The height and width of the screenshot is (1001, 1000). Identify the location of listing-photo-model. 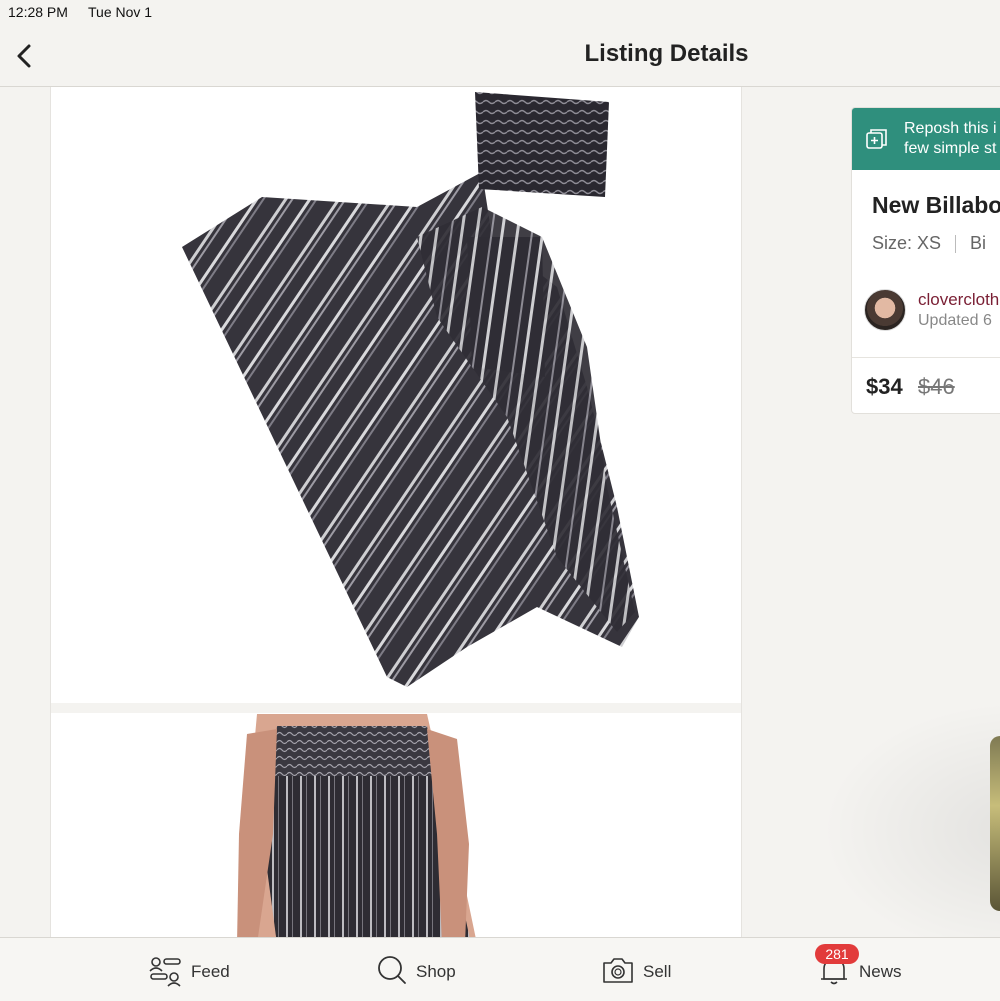
(396, 825).